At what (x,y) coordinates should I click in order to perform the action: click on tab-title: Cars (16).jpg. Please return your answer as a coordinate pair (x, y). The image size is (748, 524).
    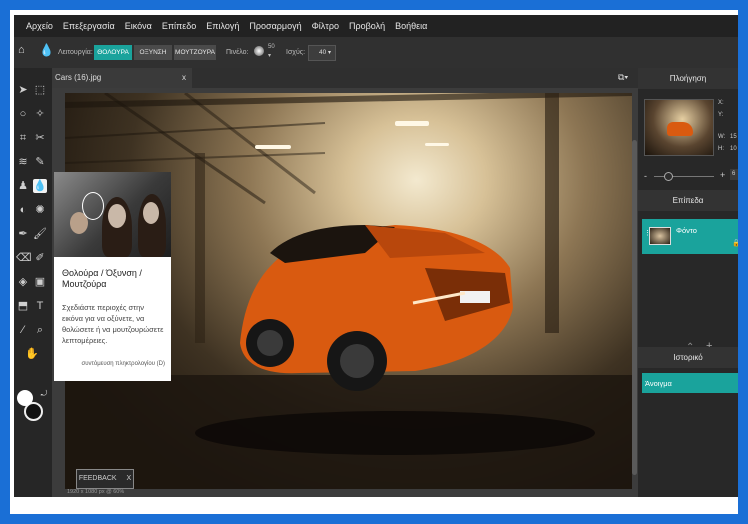
    Looking at the image, I should click on (78, 77).